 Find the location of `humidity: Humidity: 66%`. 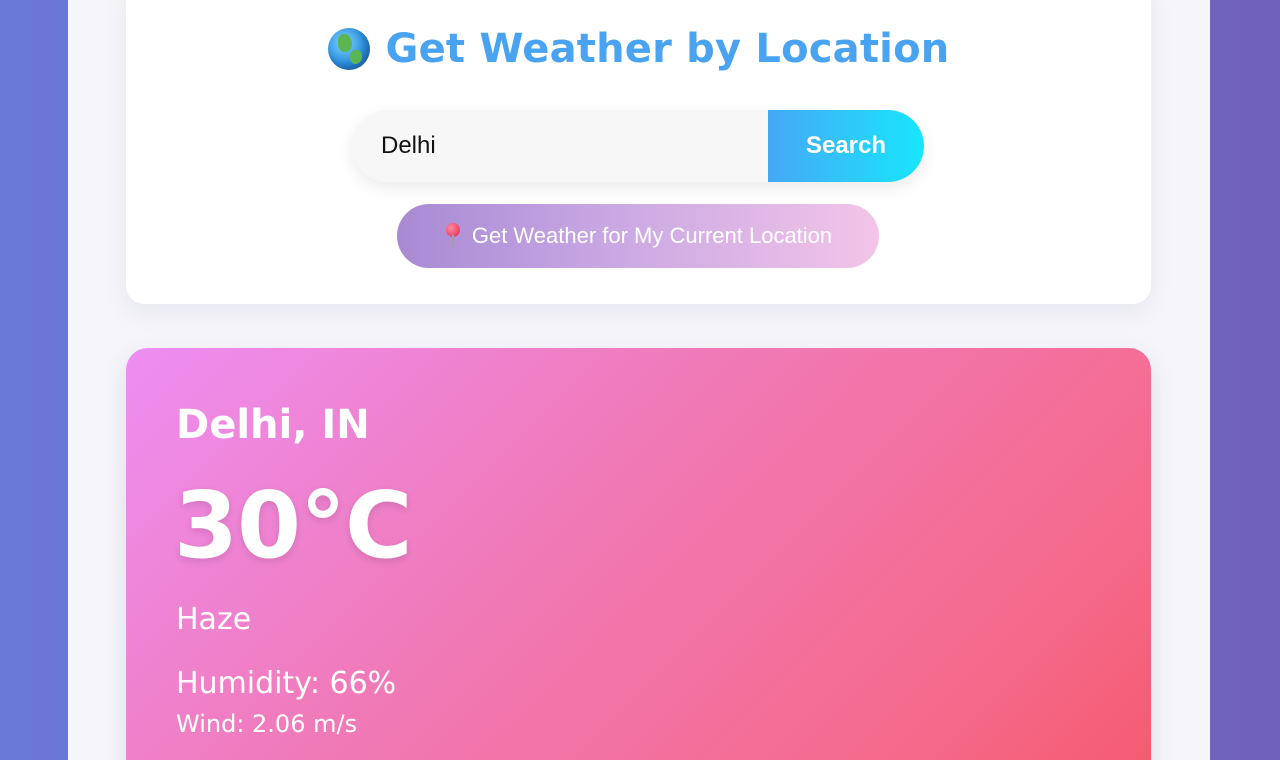

humidity: Humidity: 66% is located at coordinates (286, 683).